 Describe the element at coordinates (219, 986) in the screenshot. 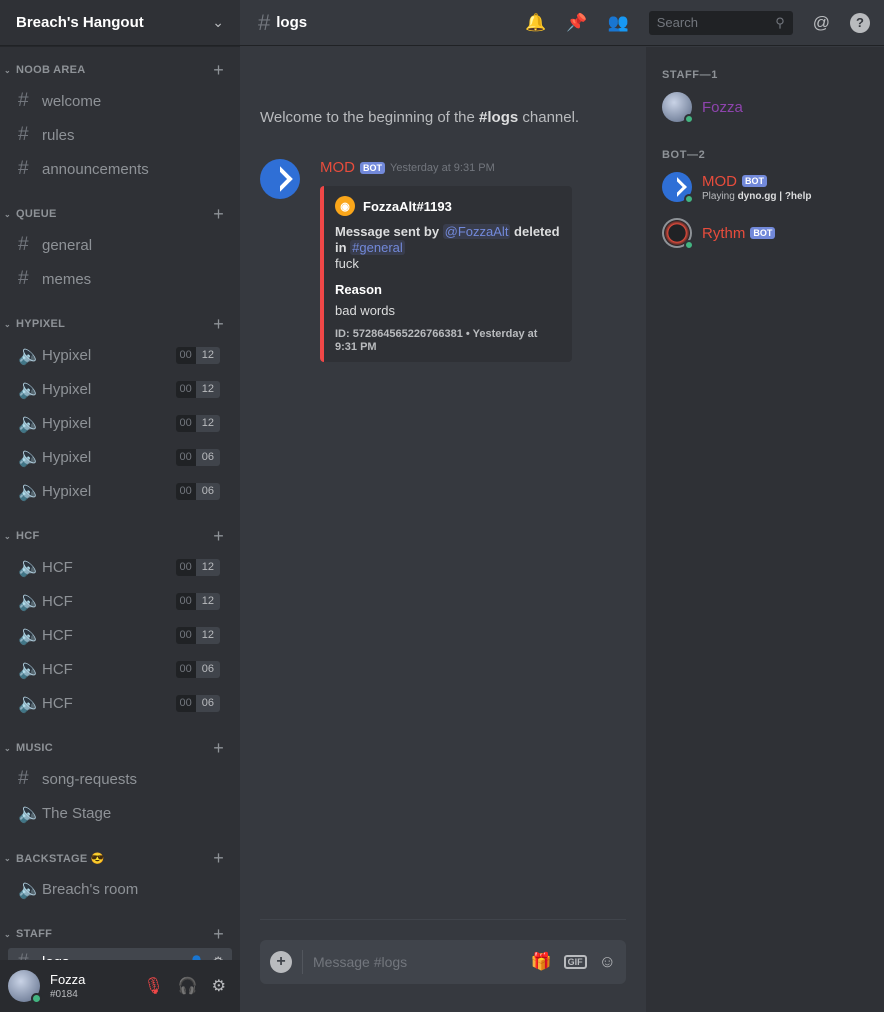

I see `settings-gear-icon: ⚙` at that location.